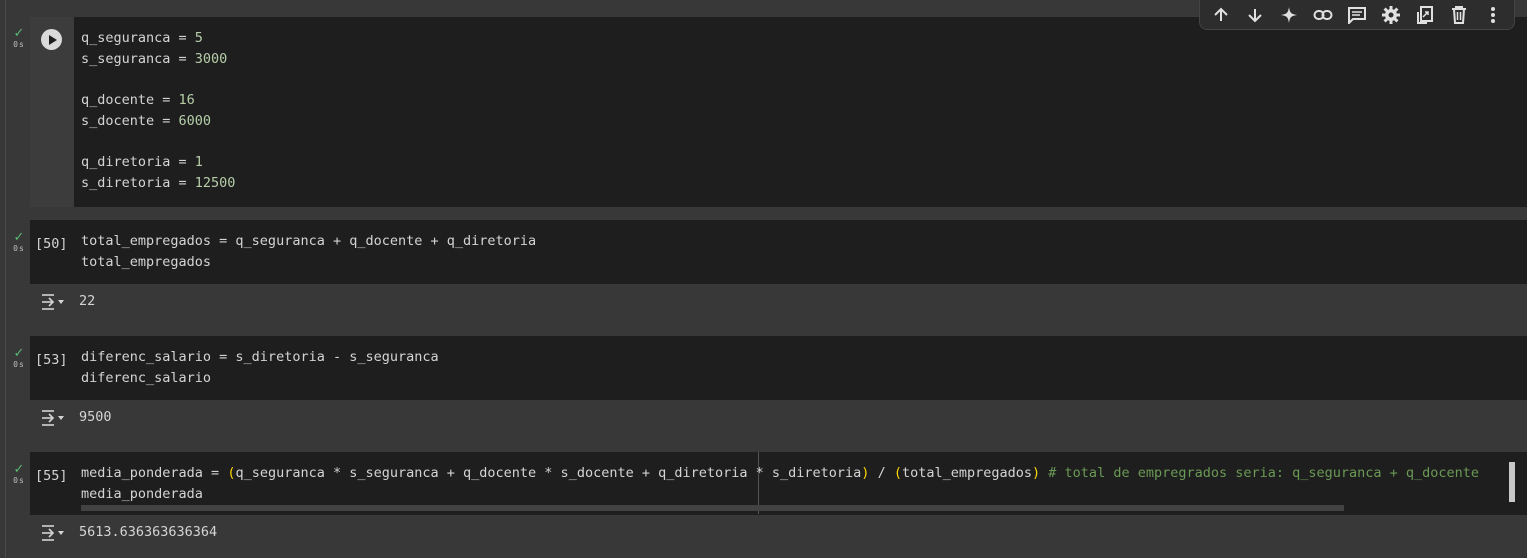  What do you see at coordinates (130, 100) in the screenshot?
I see `code-token: q_docente =` at bounding box center [130, 100].